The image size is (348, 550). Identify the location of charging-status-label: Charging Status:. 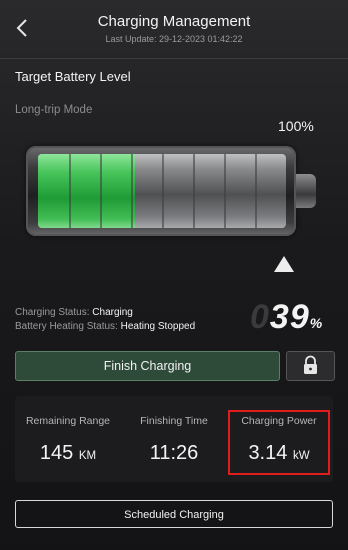
(52, 312).